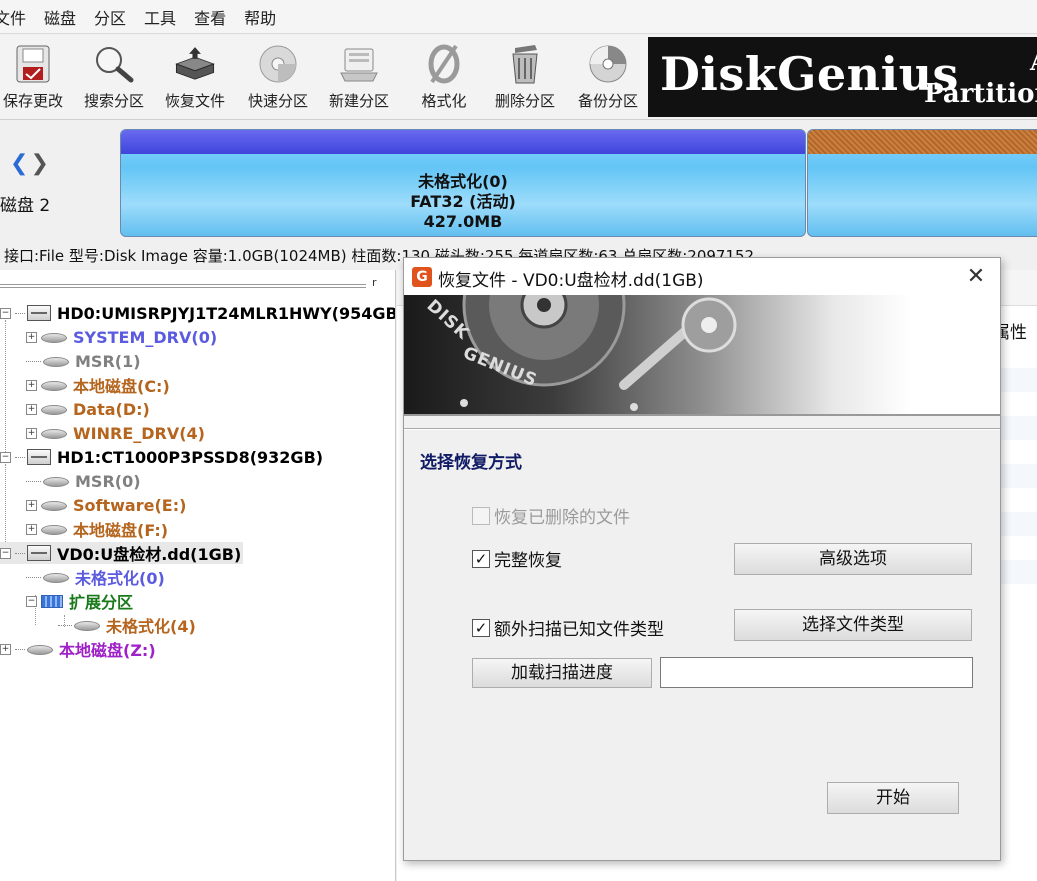 The image size is (1037, 881). What do you see at coordinates (816, 672) in the screenshot?
I see `scan-progress-path-input` at bounding box center [816, 672].